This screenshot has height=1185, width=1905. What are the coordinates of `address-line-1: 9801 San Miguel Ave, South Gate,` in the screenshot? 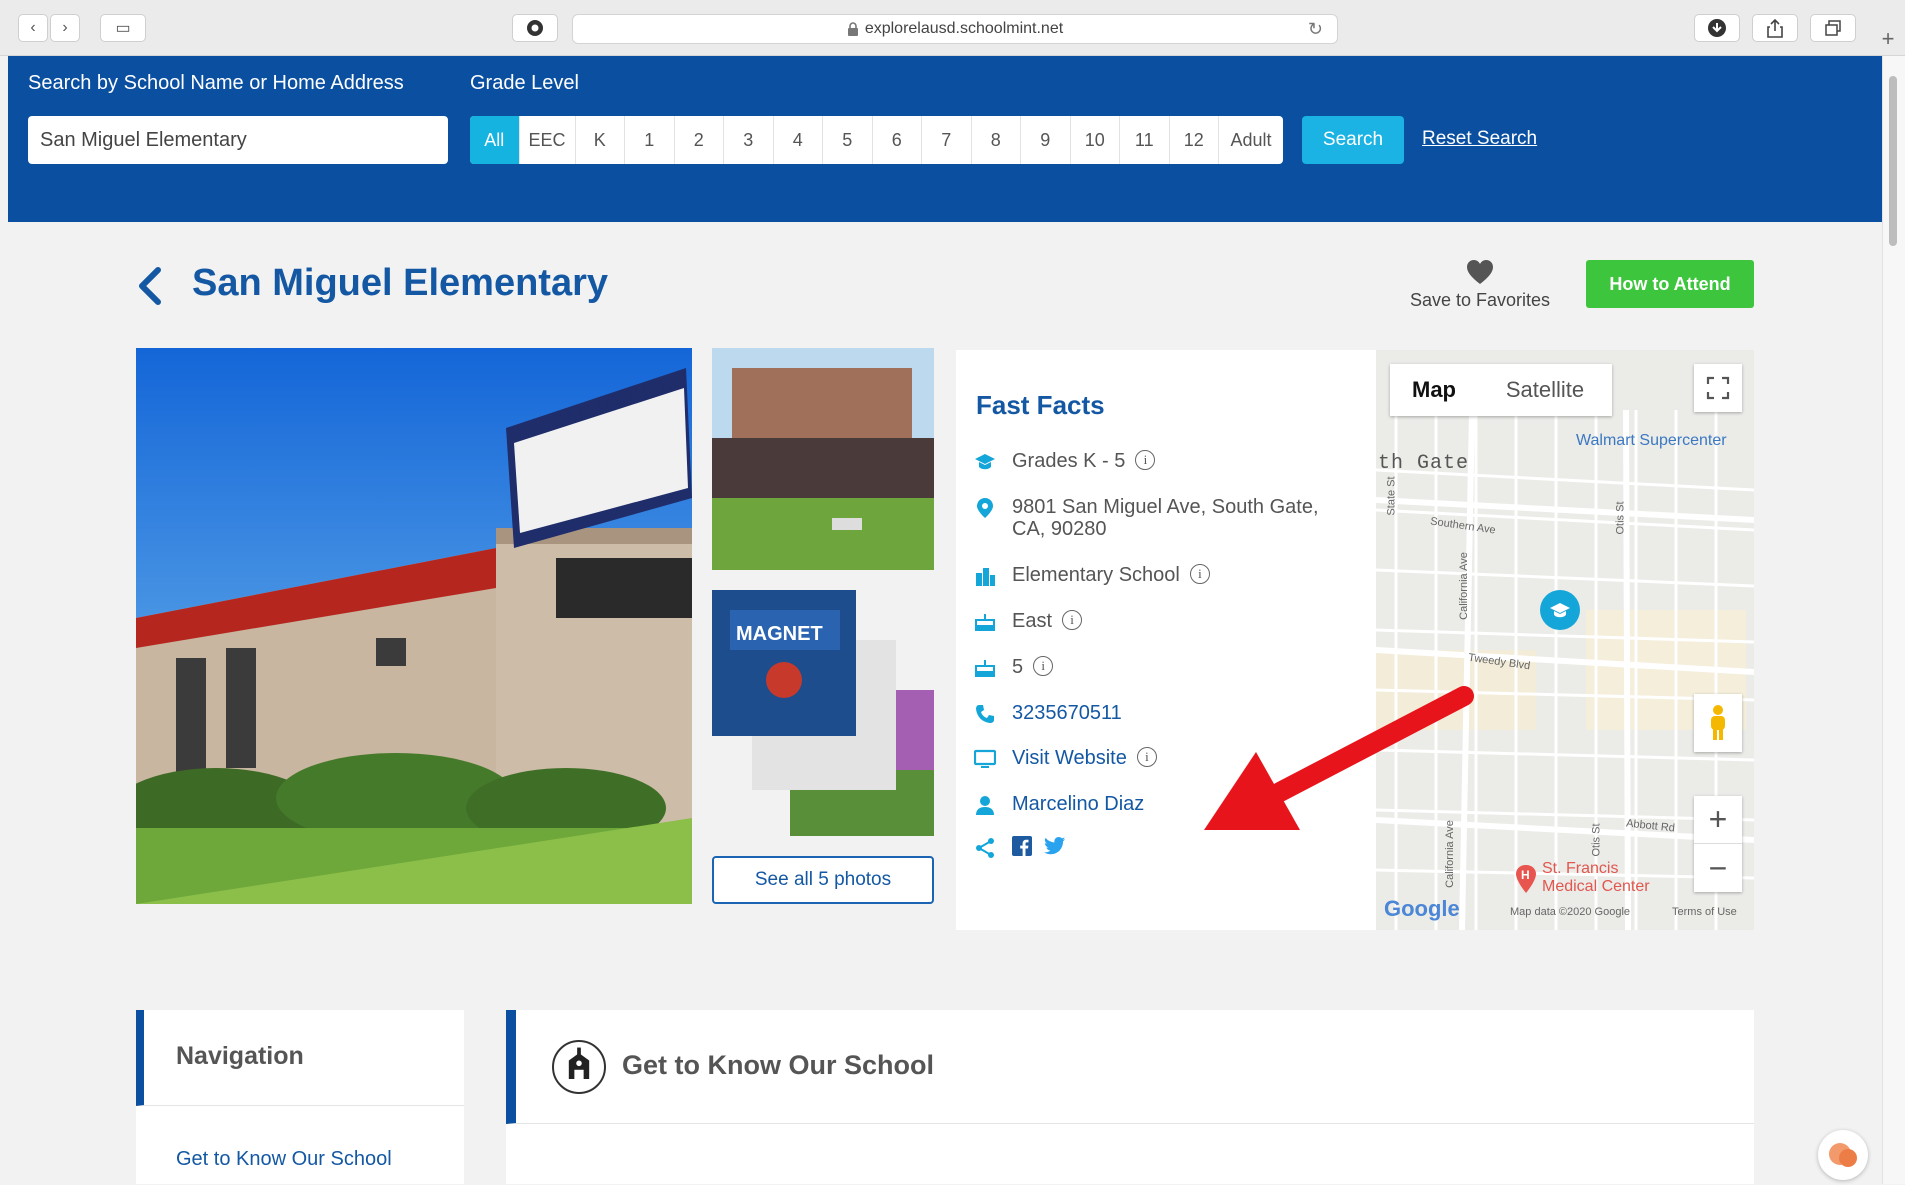 It's located at (1165, 507).